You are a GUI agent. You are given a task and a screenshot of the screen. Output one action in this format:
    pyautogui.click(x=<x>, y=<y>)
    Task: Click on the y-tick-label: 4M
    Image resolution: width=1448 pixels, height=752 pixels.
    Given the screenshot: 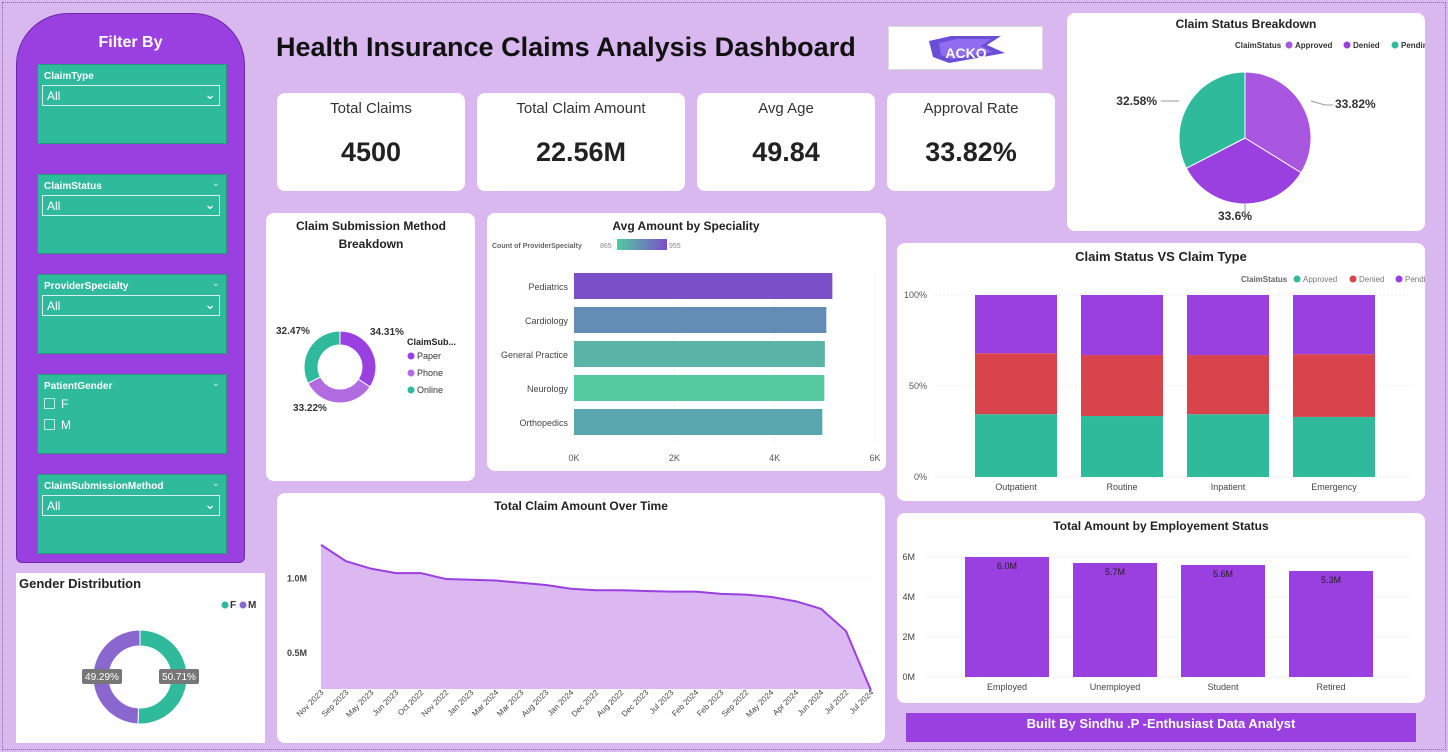 What is the action you would take?
    pyautogui.click(x=908, y=597)
    